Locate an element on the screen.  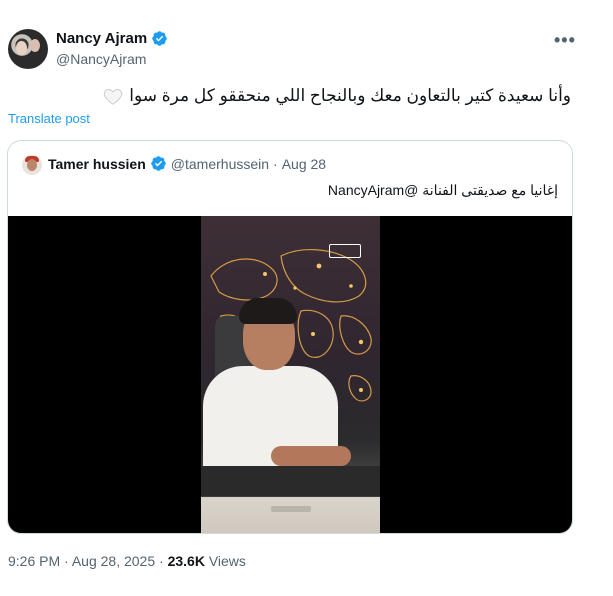
quoted-text: إغانيا مع صديقتى الفنانة @NancyAjram is located at coordinates (442, 190).